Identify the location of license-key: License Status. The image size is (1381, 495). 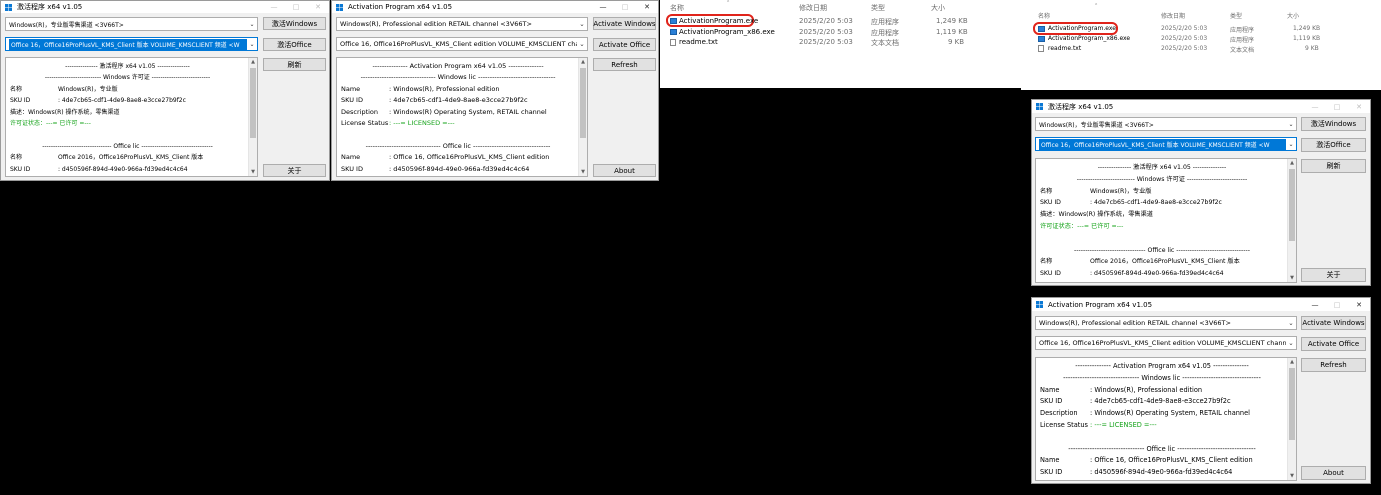
(365, 123).